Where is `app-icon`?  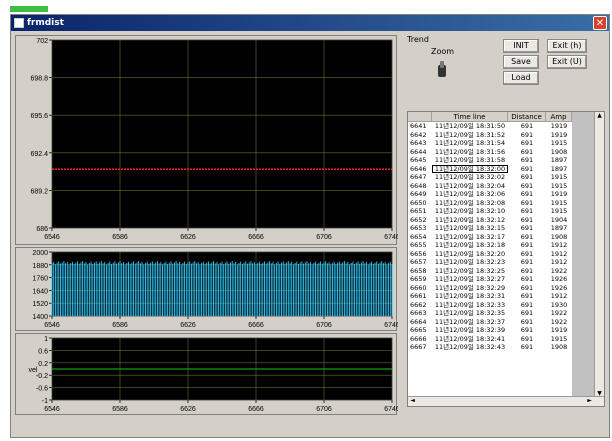
app-icon is located at coordinates (19, 23).